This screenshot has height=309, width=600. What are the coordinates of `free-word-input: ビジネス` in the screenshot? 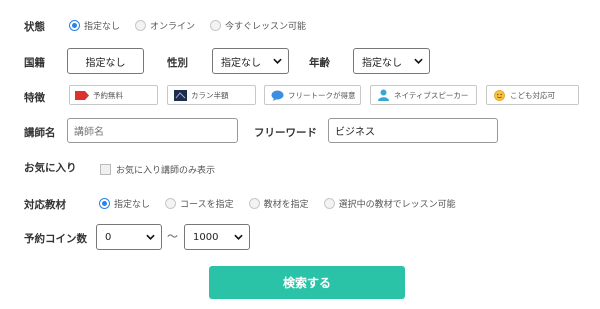 It's located at (413, 130).